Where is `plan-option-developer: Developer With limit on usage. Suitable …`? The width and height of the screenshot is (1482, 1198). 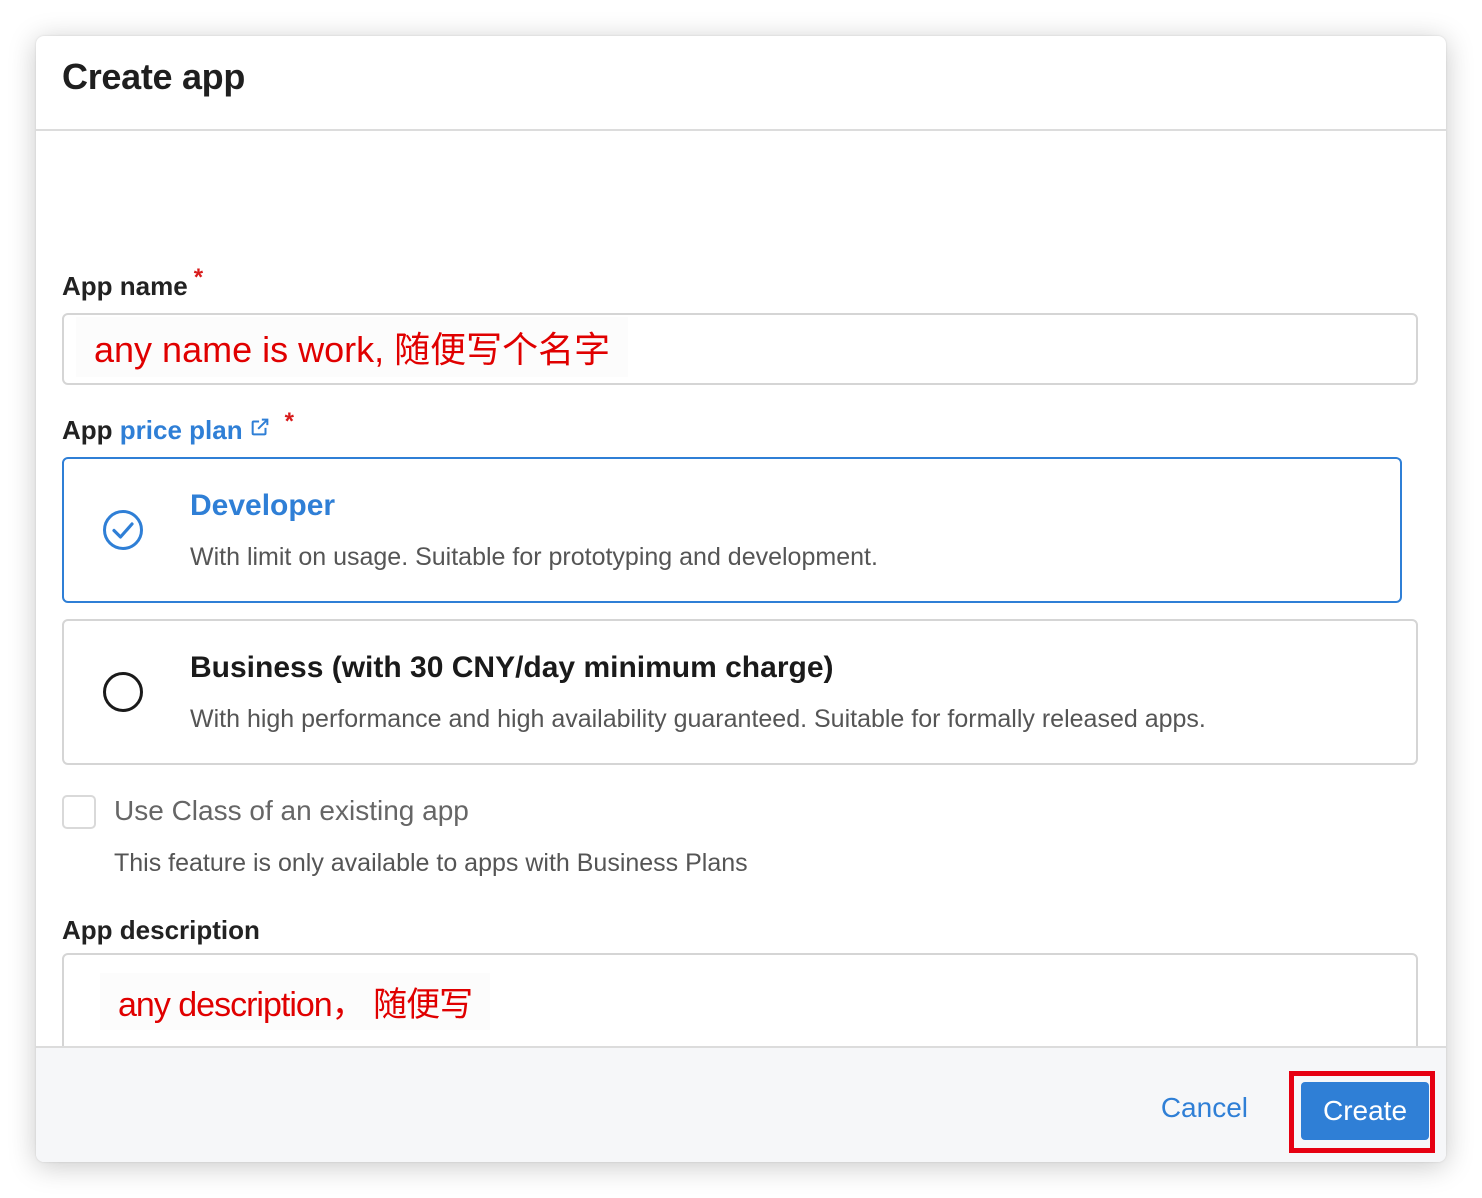 plan-option-developer: Developer With limit on usage. Suitable … is located at coordinates (732, 530).